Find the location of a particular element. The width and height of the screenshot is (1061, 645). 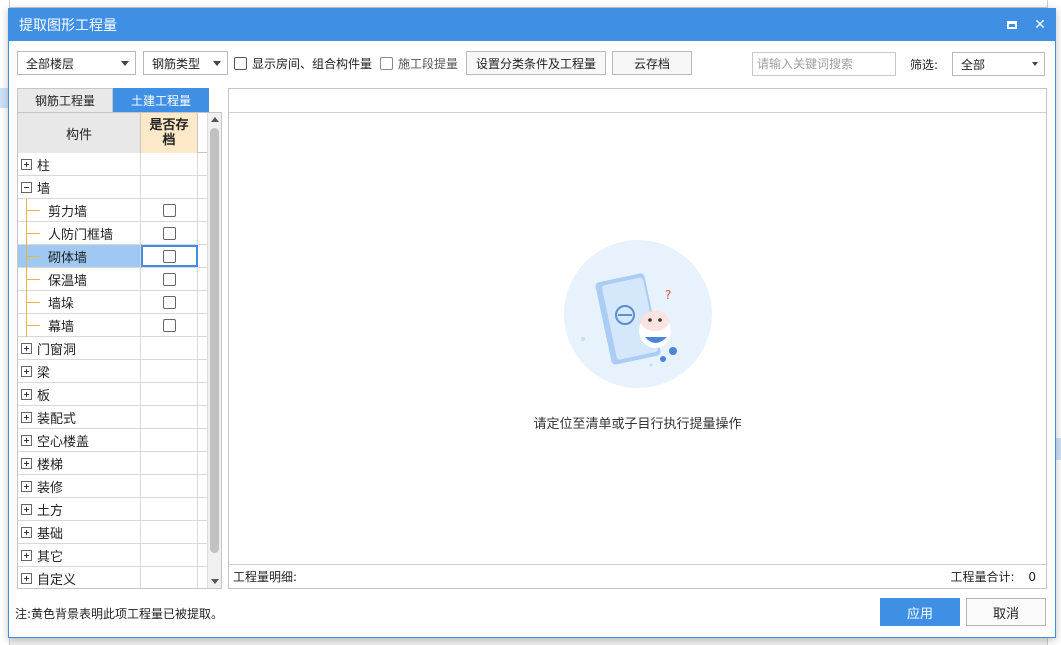

tree-row-name-cell: 土方 is located at coordinates (79, 509).